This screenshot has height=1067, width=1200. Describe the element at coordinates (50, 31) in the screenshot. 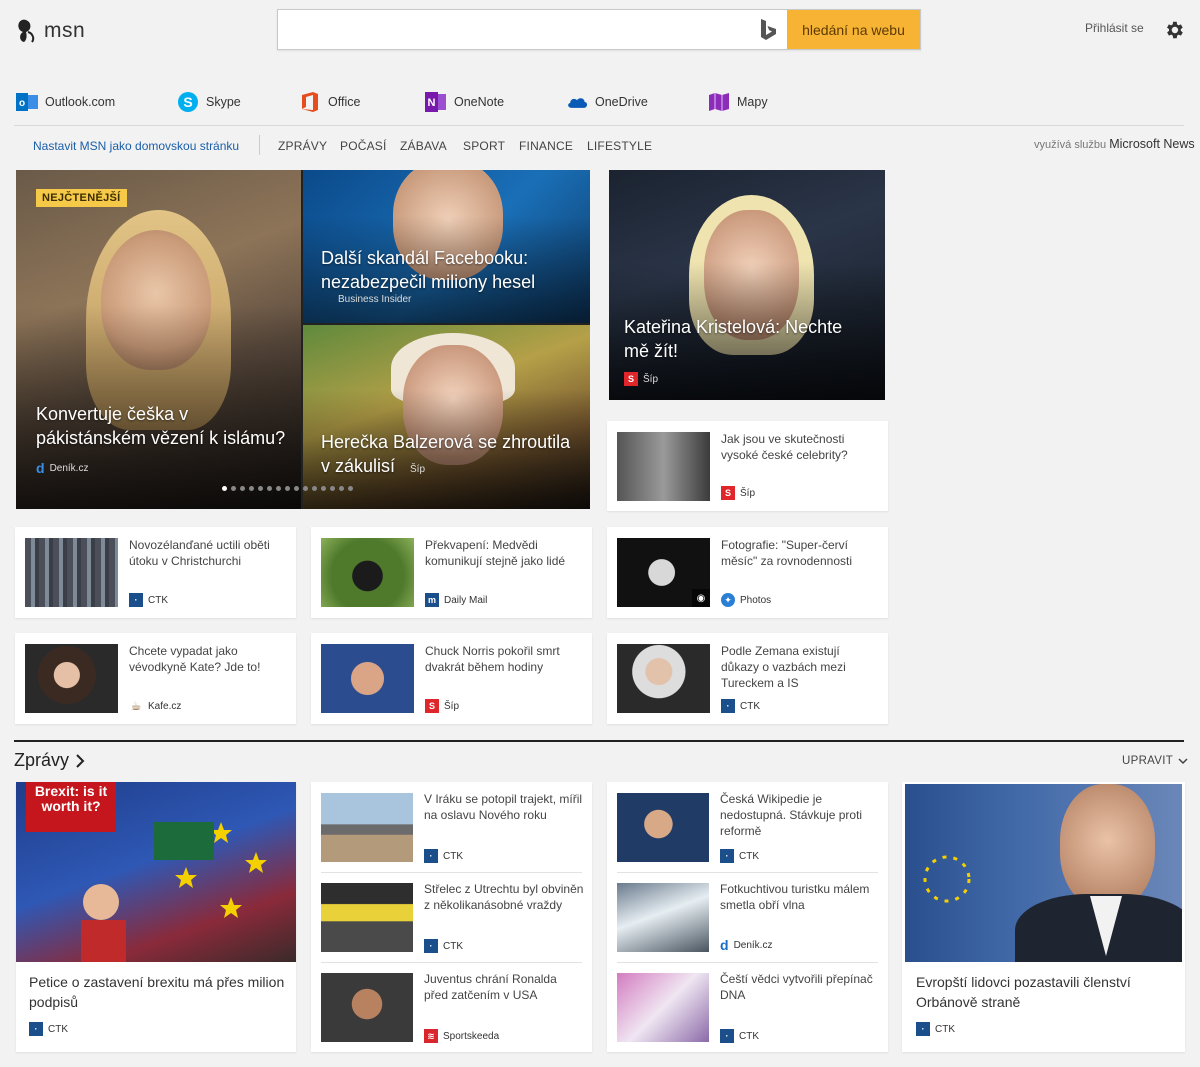

I see `msn-logo: msn` at that location.